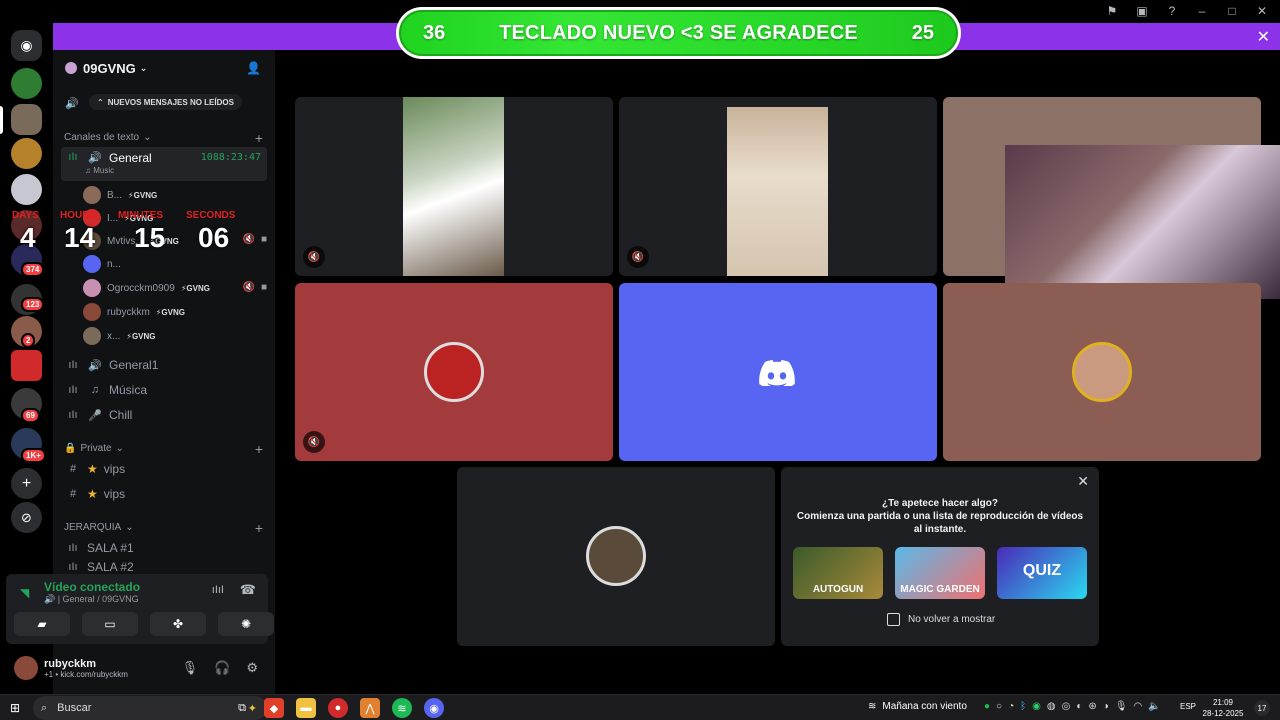 This screenshot has width=1280, height=720. What do you see at coordinates (274, 708) in the screenshot?
I see `brave-icon: ◆` at bounding box center [274, 708].